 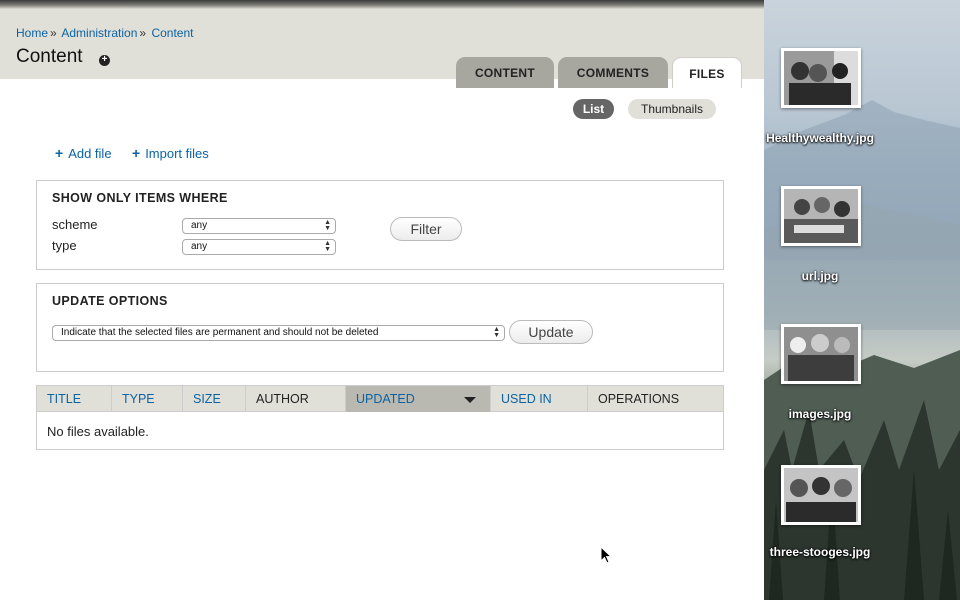 I want to click on breadcrumb-administration: Administration, so click(x=99, y=33).